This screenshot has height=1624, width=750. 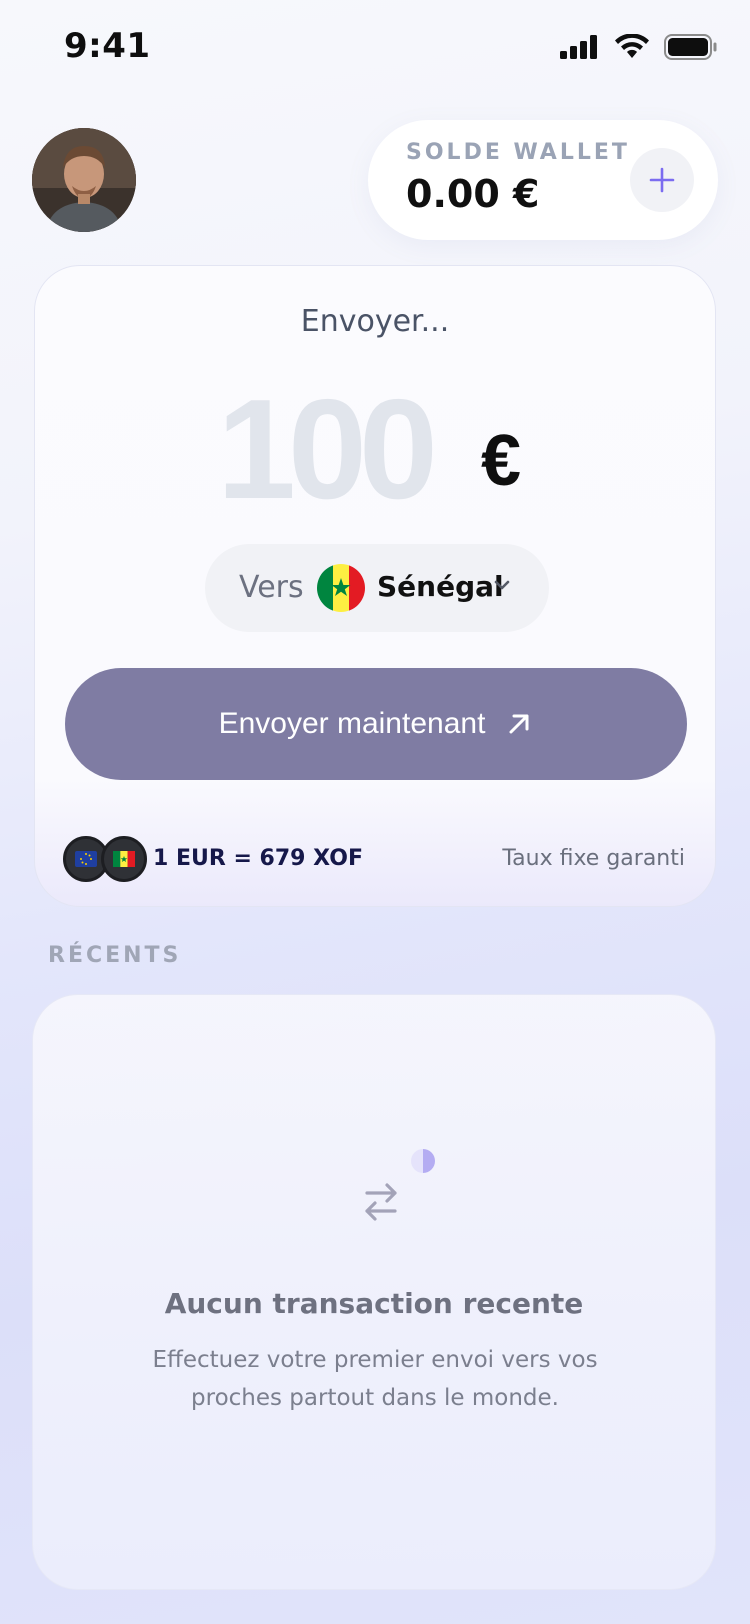 I want to click on plus-icon, so click(x=662, y=180).